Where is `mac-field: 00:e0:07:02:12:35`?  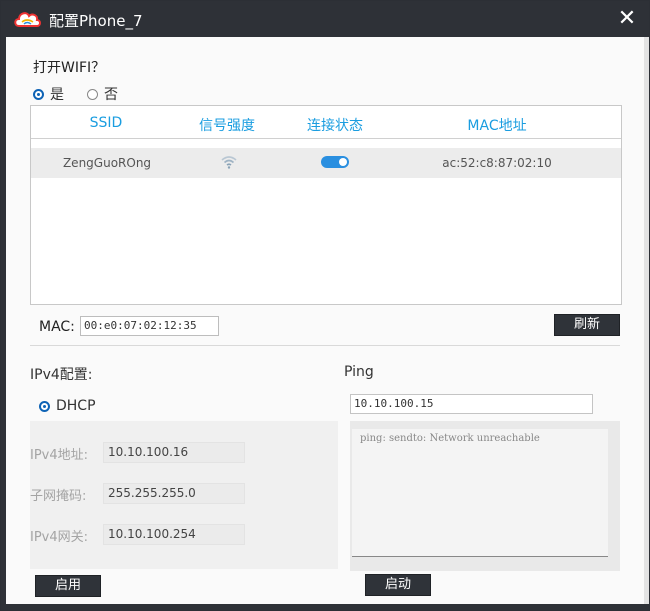 mac-field: 00:e0:07:02:12:35 is located at coordinates (149, 326).